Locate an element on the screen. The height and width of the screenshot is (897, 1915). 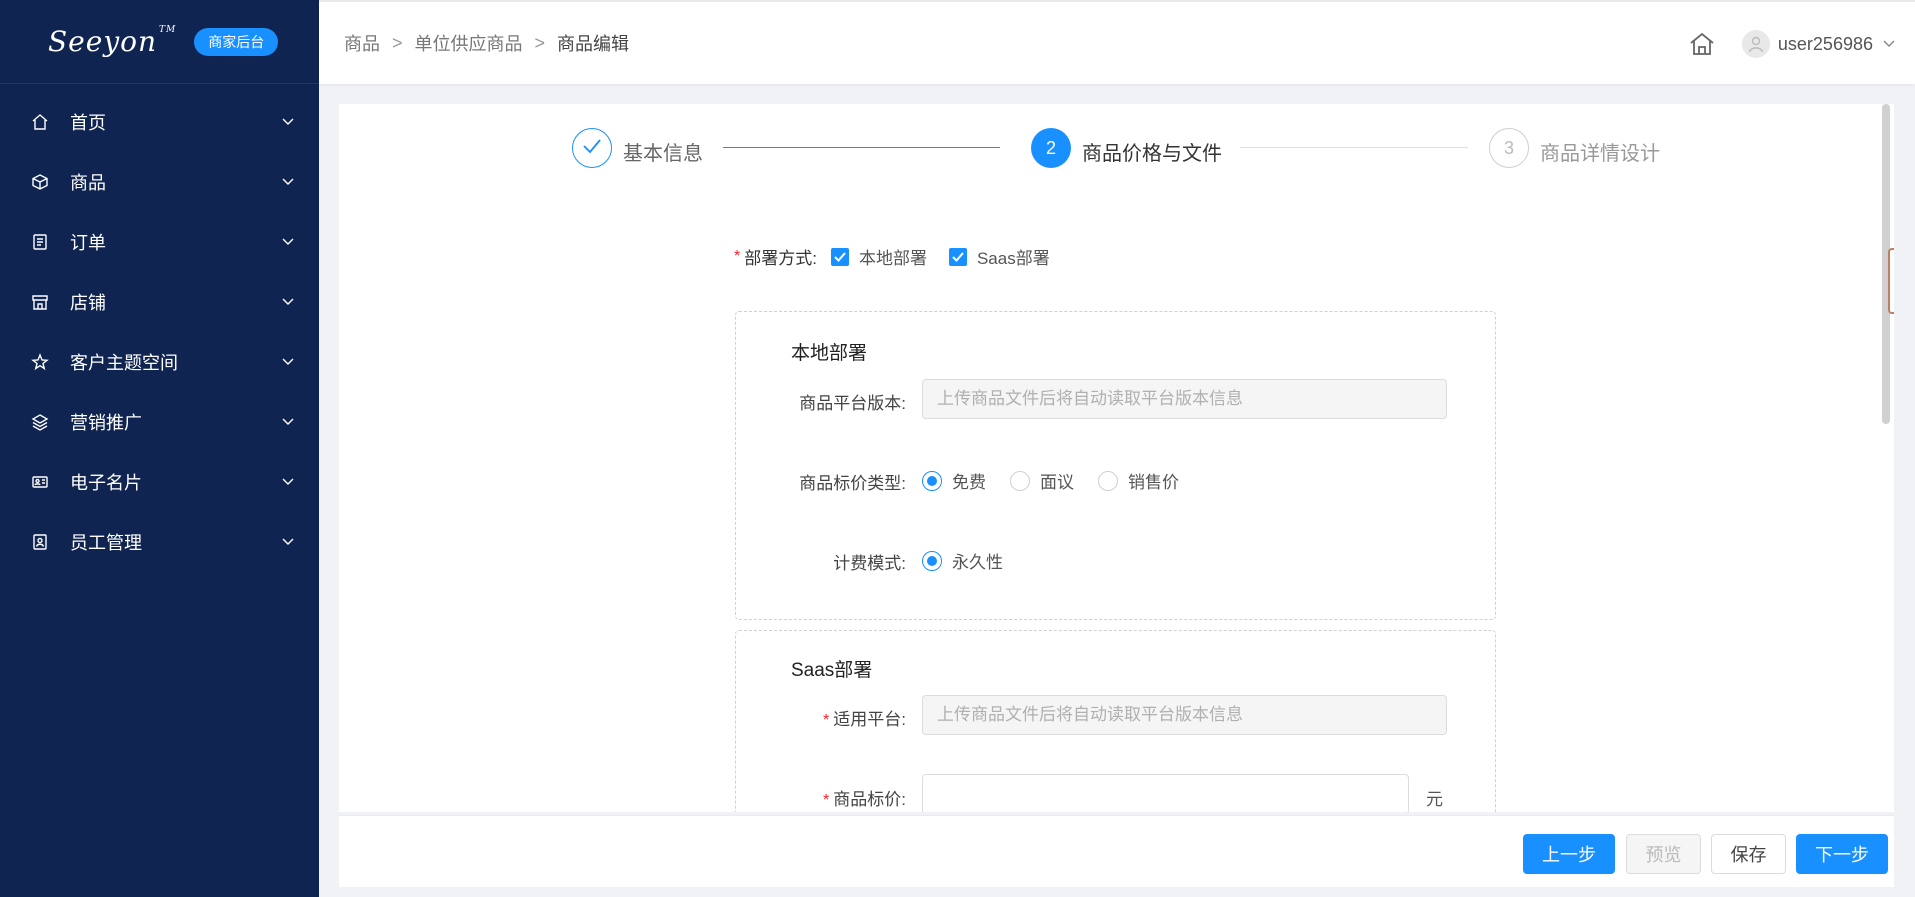
step-3-circle: 3 is located at coordinates (1509, 148).